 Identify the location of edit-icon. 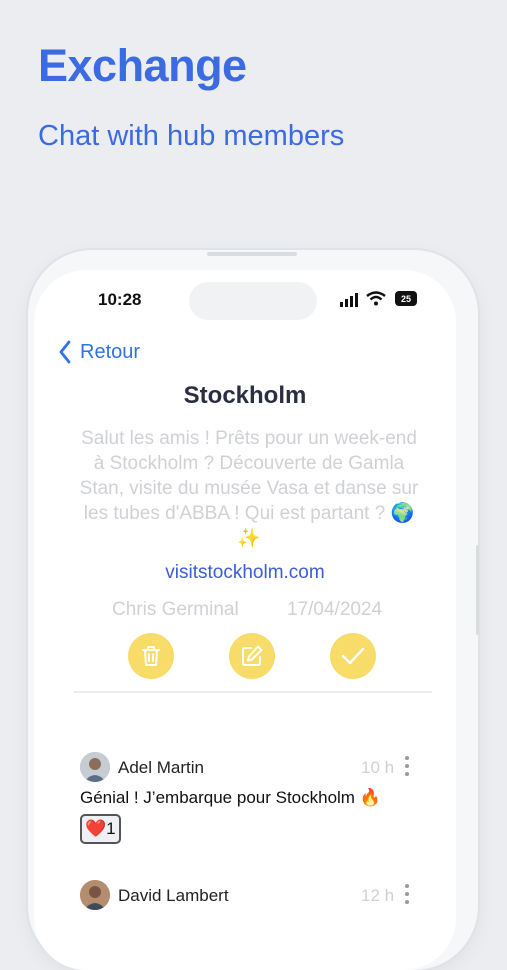
(252, 655).